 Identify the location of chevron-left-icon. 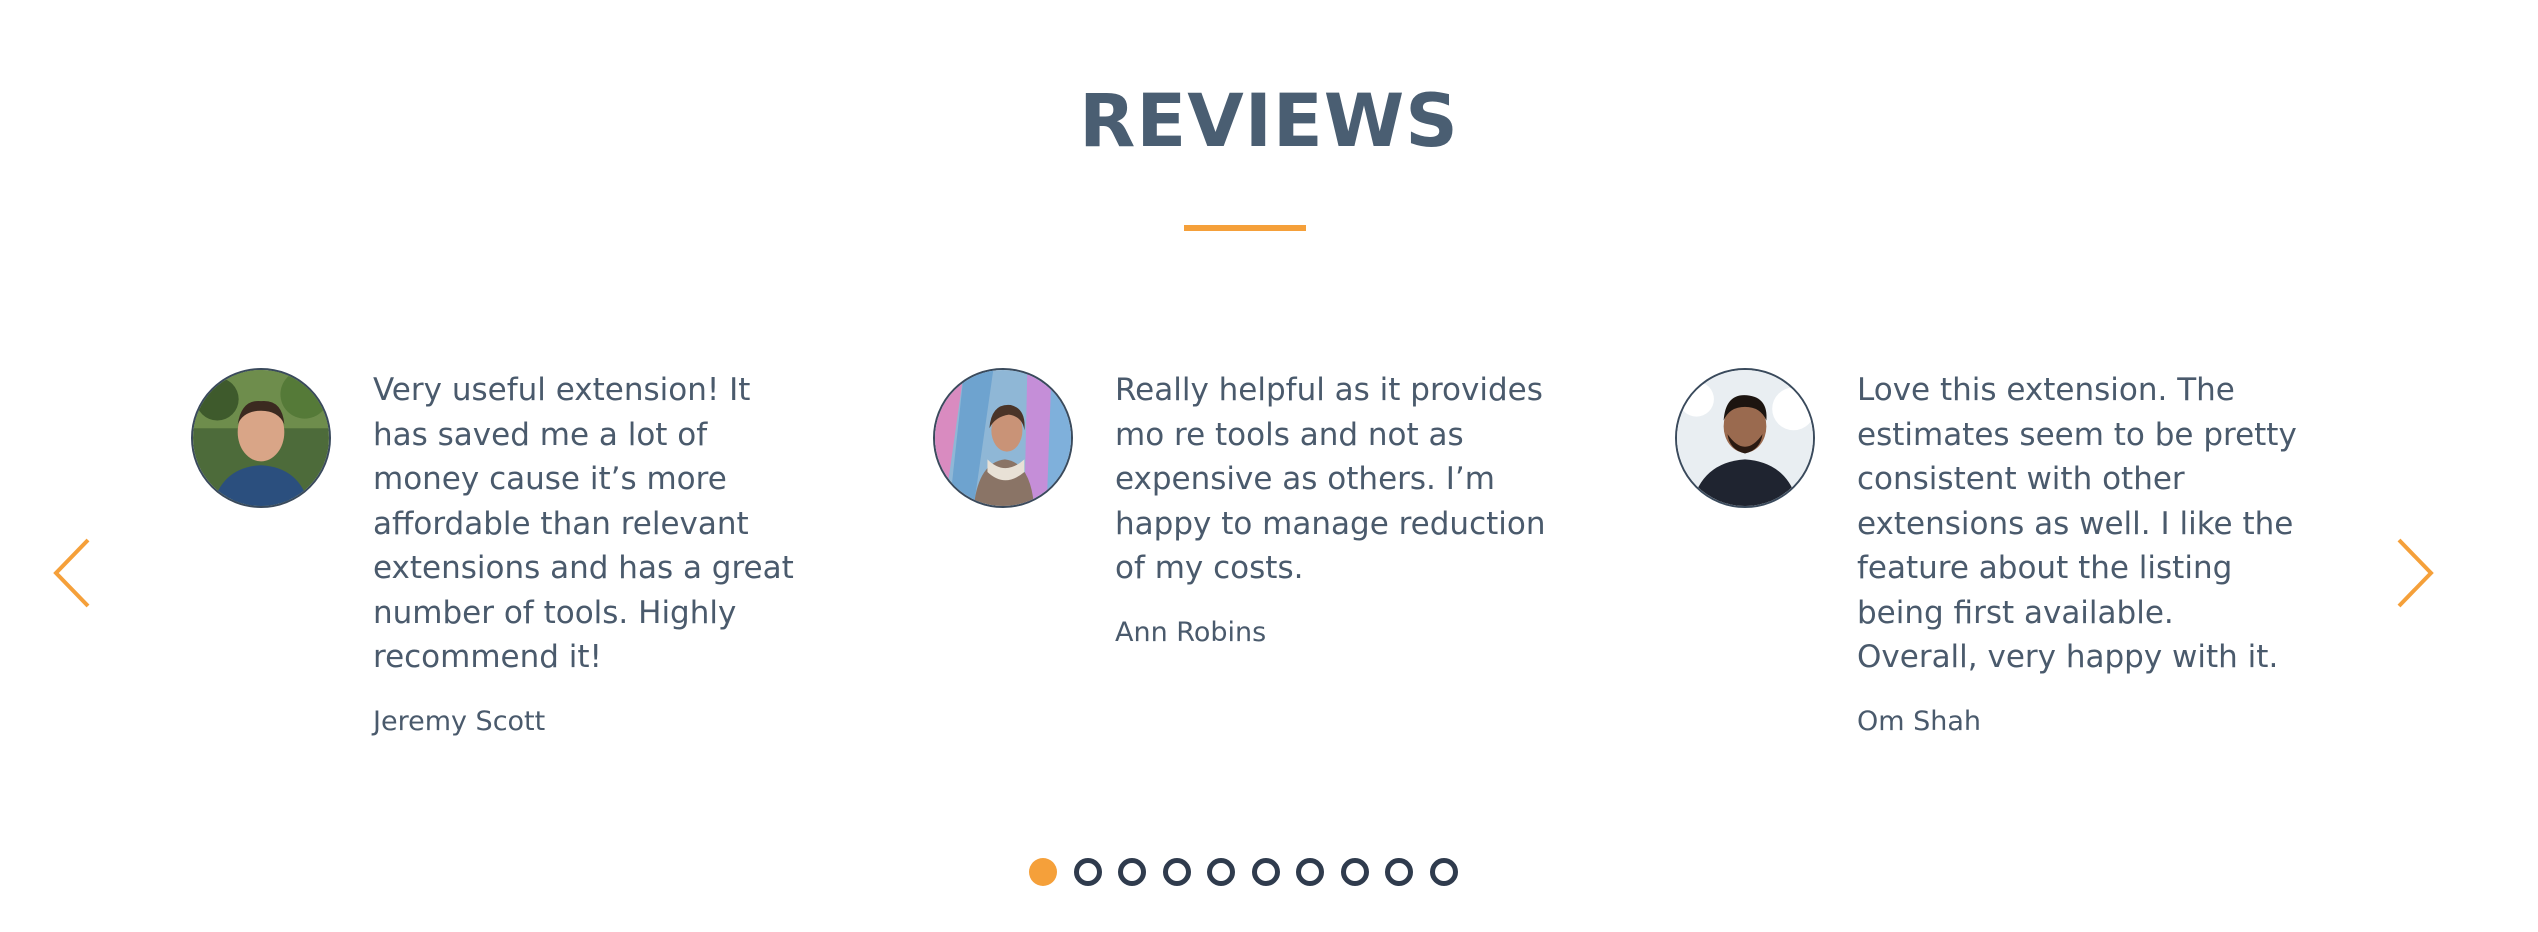
(71, 573).